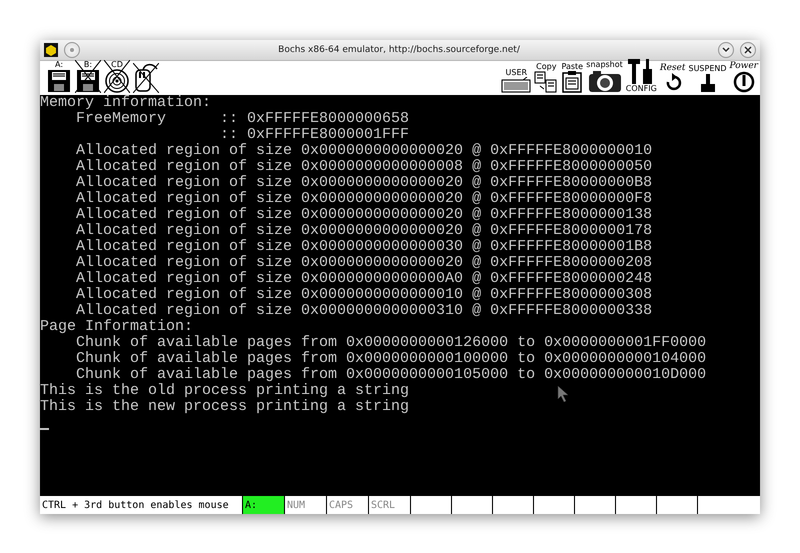  Describe the element at coordinates (44, 429) in the screenshot. I see `text-cursor` at that location.